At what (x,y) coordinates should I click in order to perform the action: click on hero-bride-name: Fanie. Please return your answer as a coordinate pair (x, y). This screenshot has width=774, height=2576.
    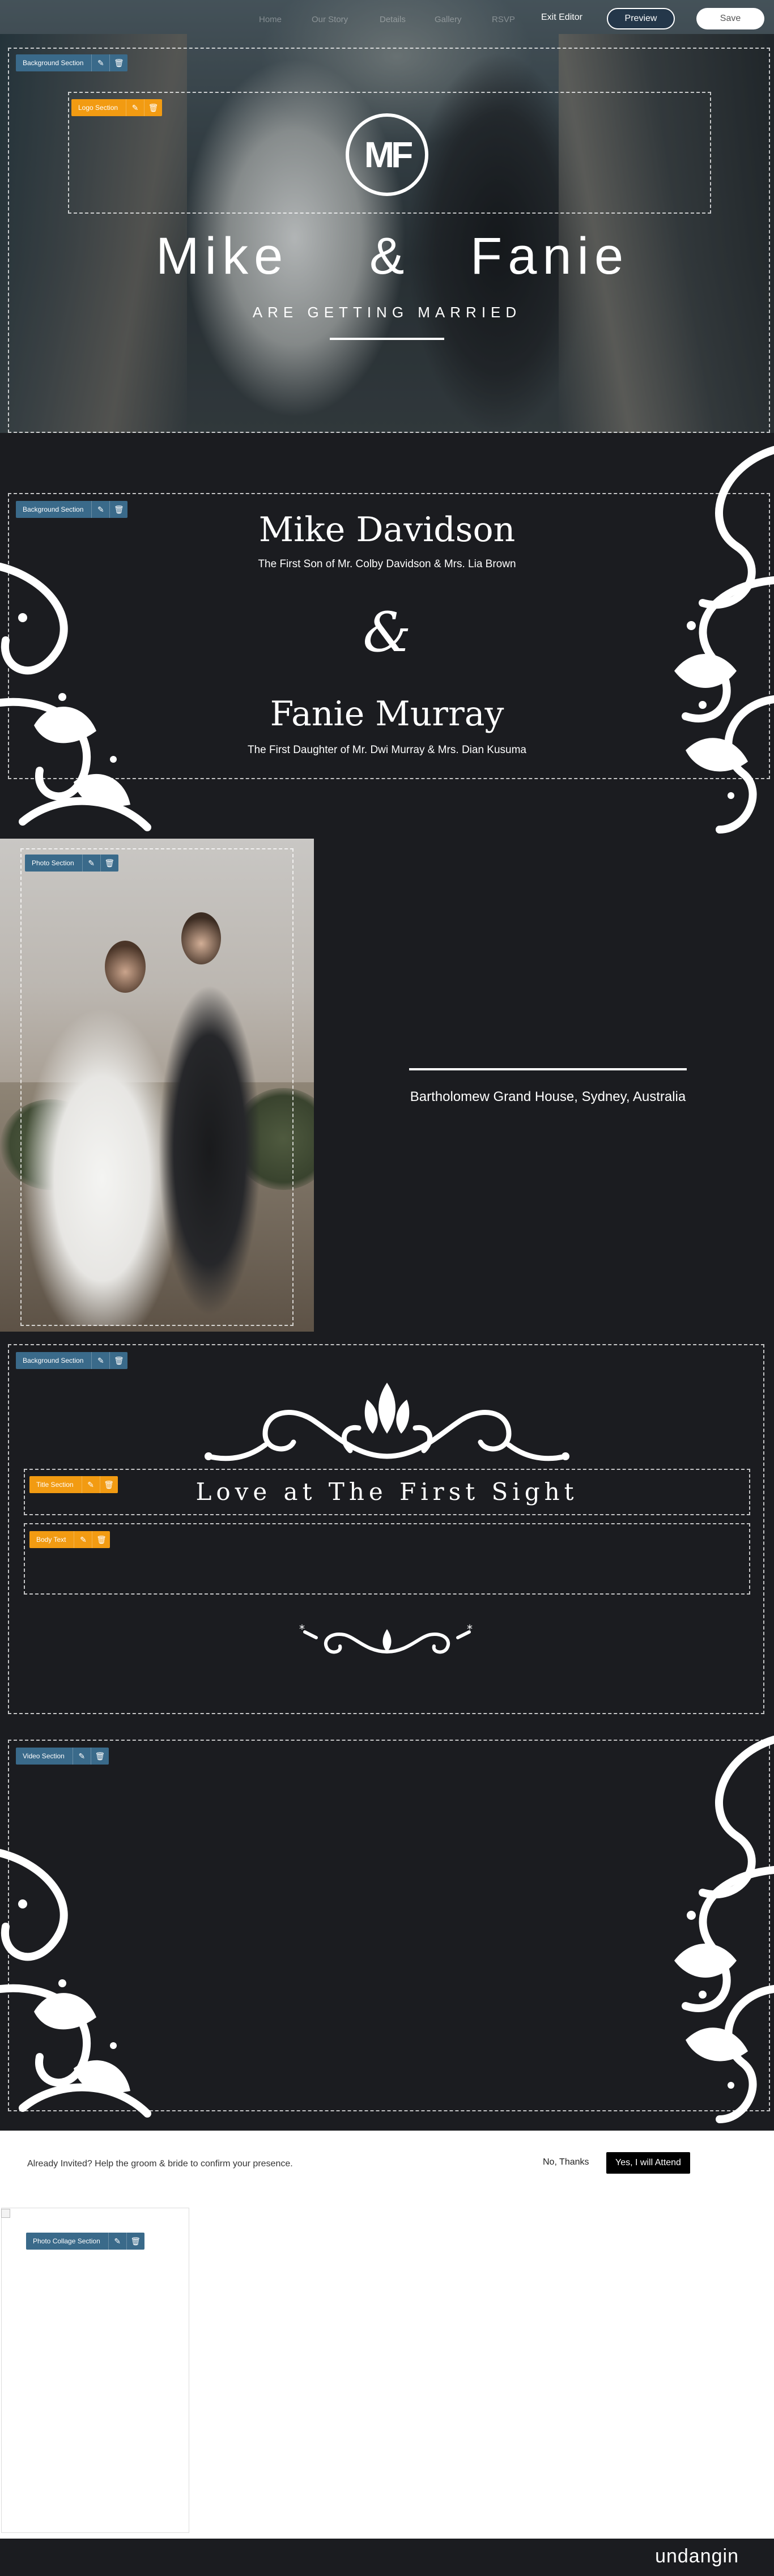
    Looking at the image, I should click on (550, 256).